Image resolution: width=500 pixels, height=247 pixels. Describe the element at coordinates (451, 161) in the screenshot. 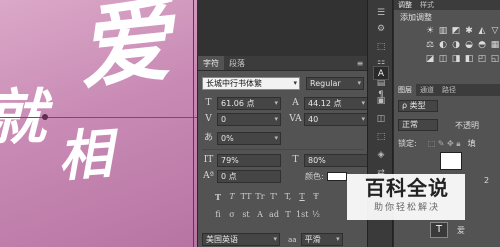

I see `layer-thumbnail` at that location.